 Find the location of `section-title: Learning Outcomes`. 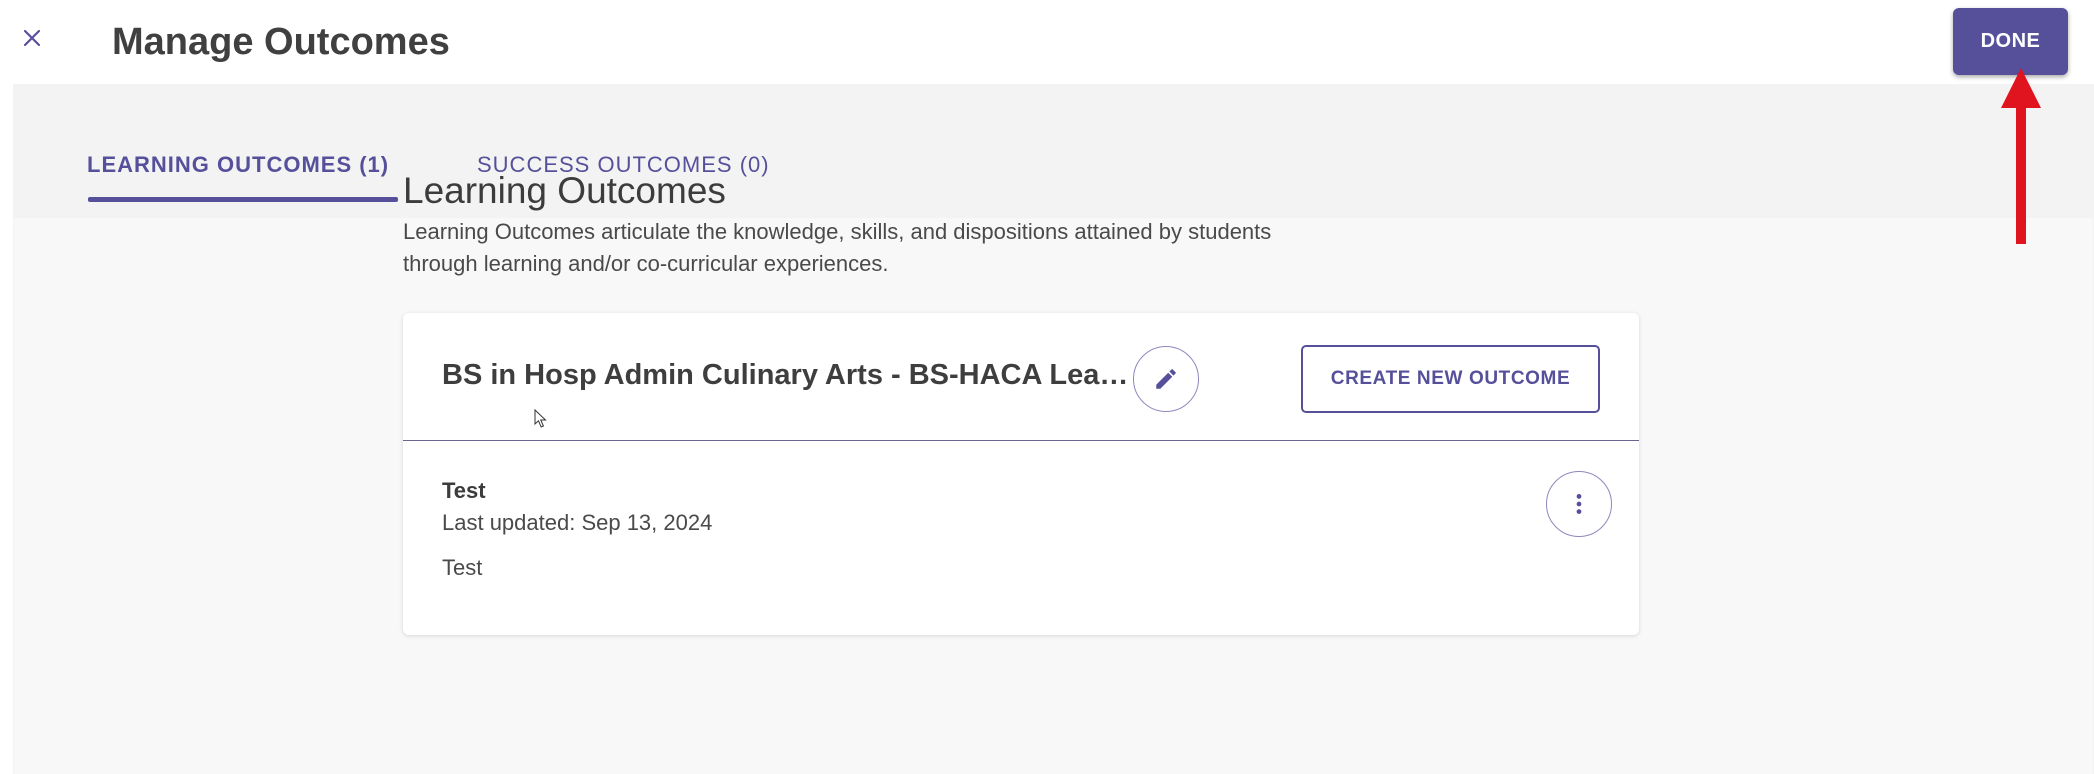

section-title: Learning Outcomes is located at coordinates (564, 190).